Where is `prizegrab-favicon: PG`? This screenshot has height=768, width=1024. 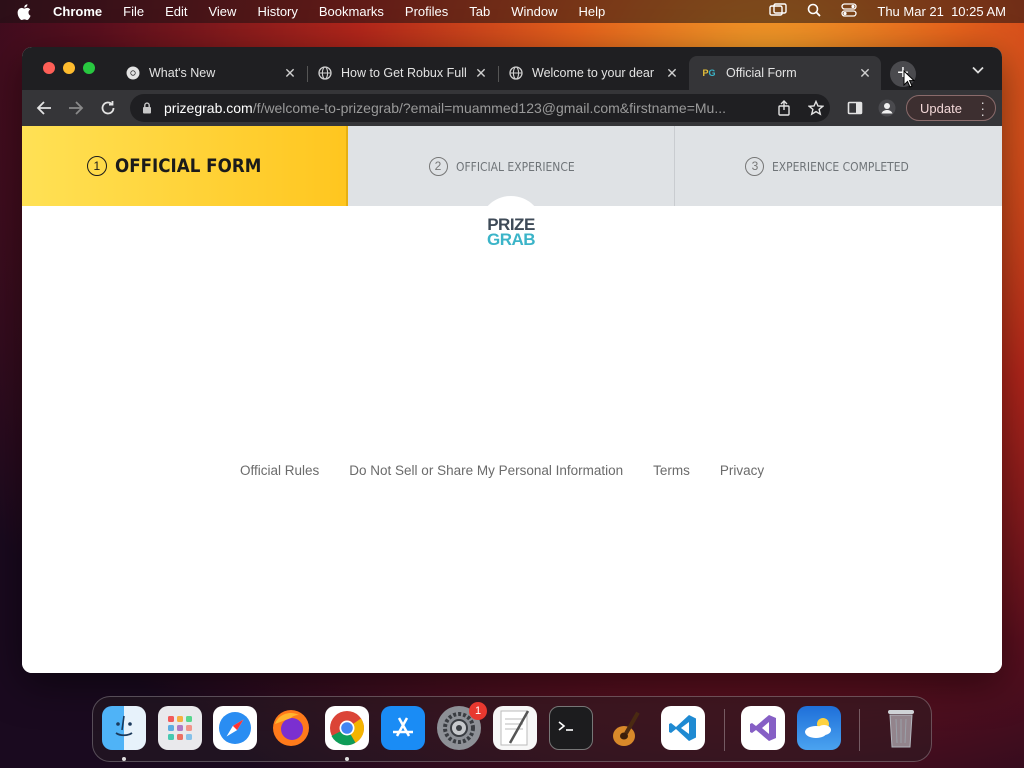
prizegrab-favicon: PG is located at coordinates (709, 73).